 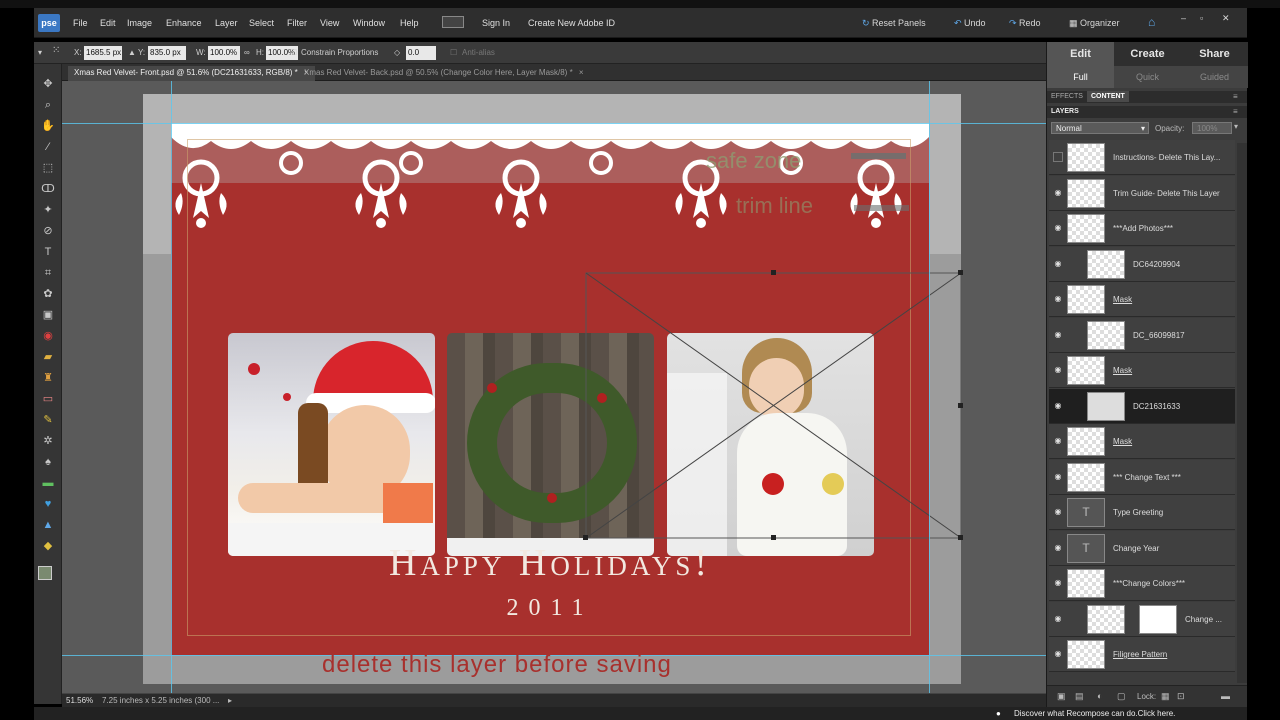 I want to click on new-layer-icon: ▣, so click(x=1061, y=696).